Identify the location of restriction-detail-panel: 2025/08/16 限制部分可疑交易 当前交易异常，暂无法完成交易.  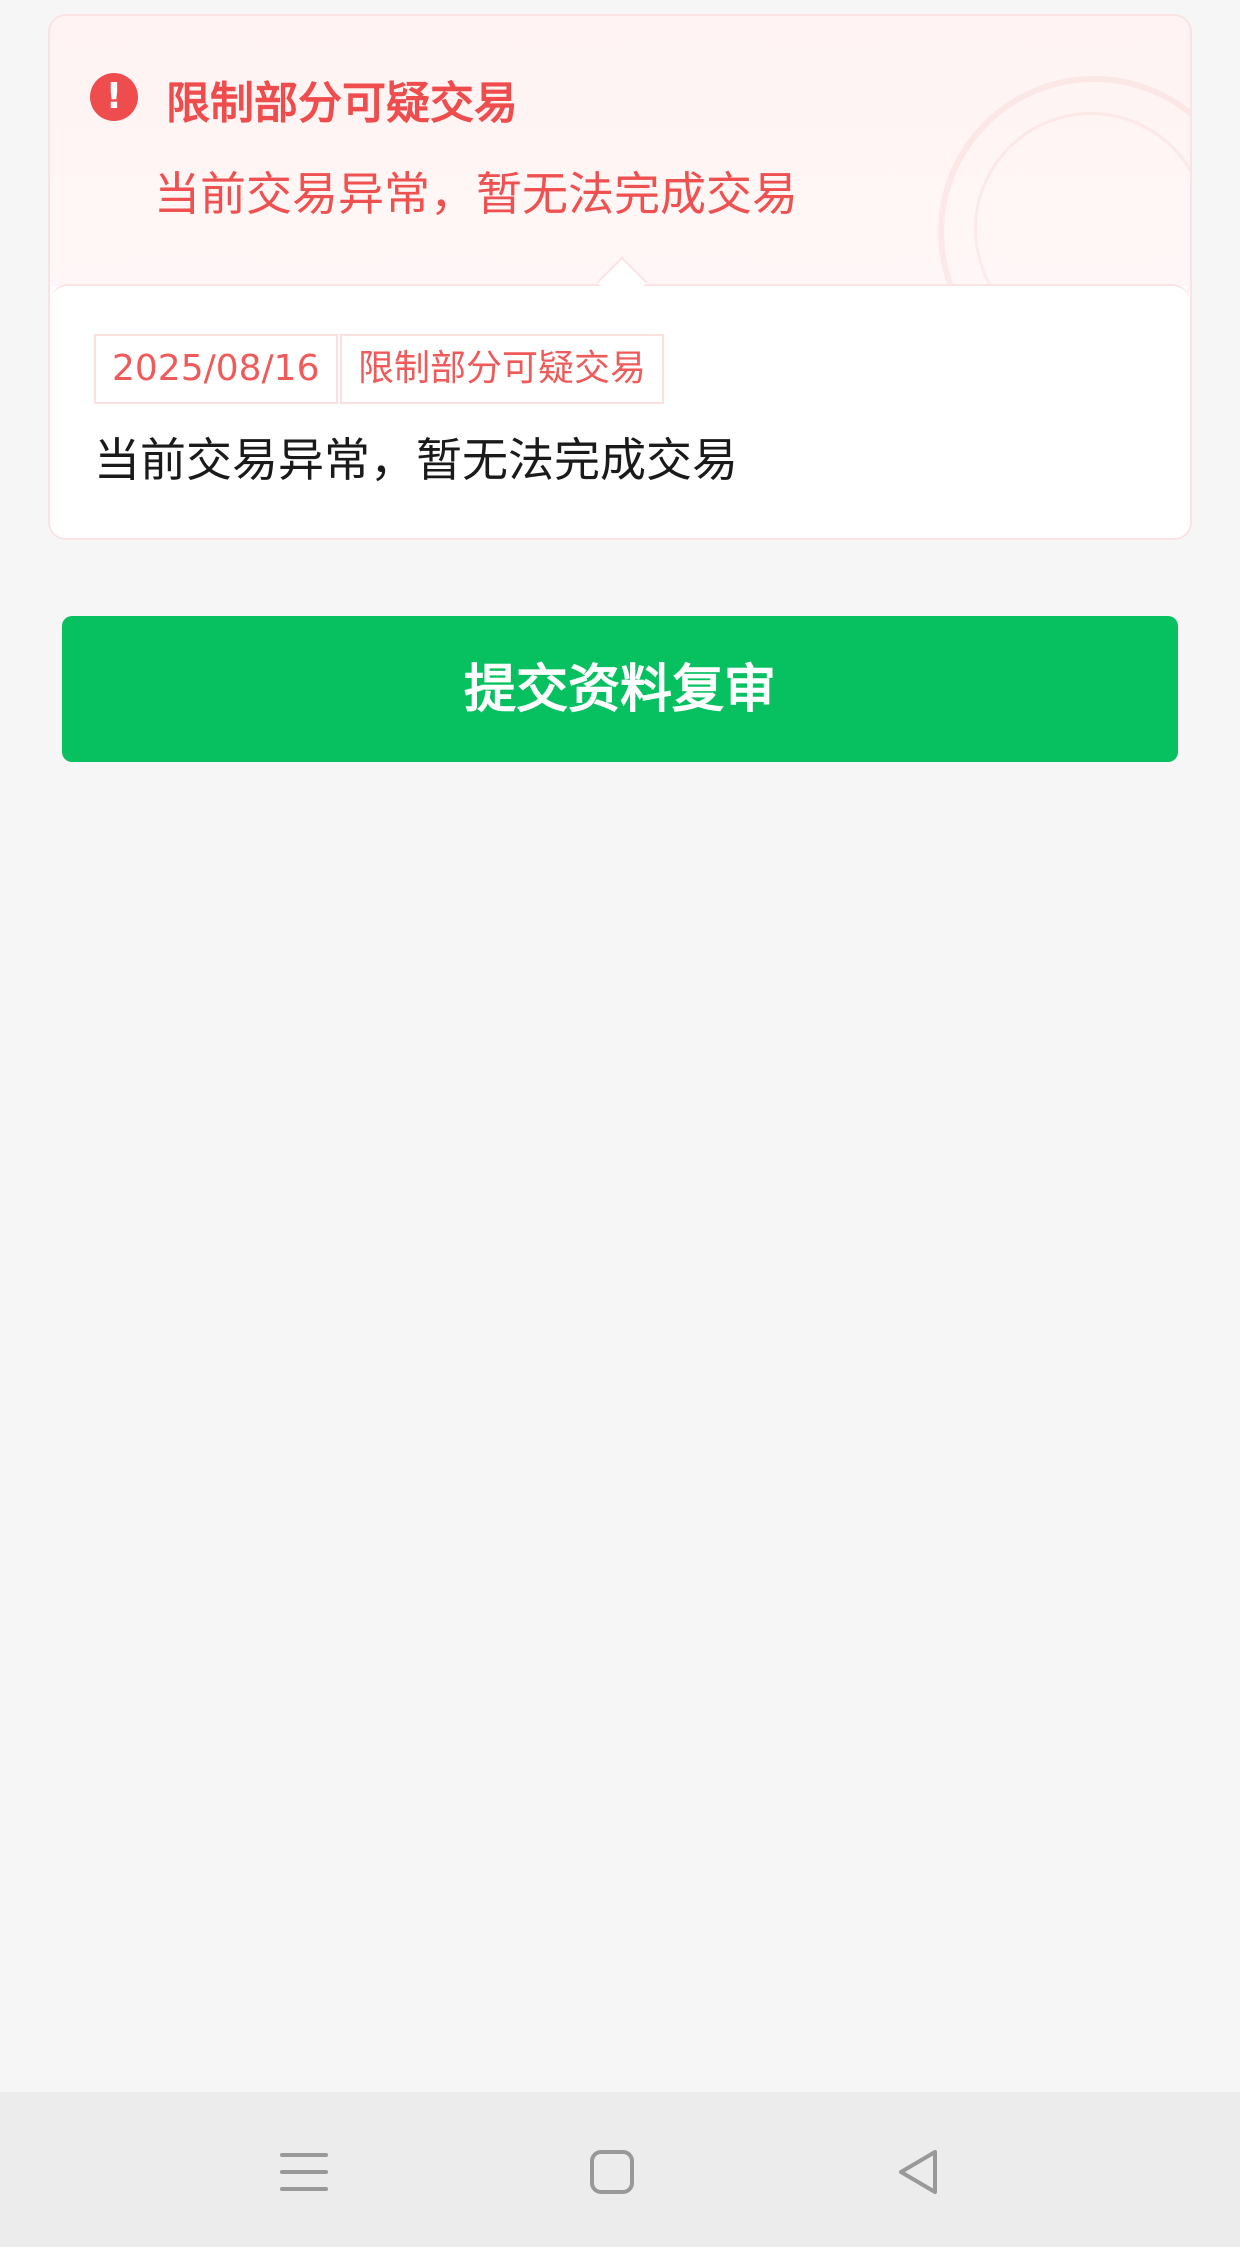
(620, 397).